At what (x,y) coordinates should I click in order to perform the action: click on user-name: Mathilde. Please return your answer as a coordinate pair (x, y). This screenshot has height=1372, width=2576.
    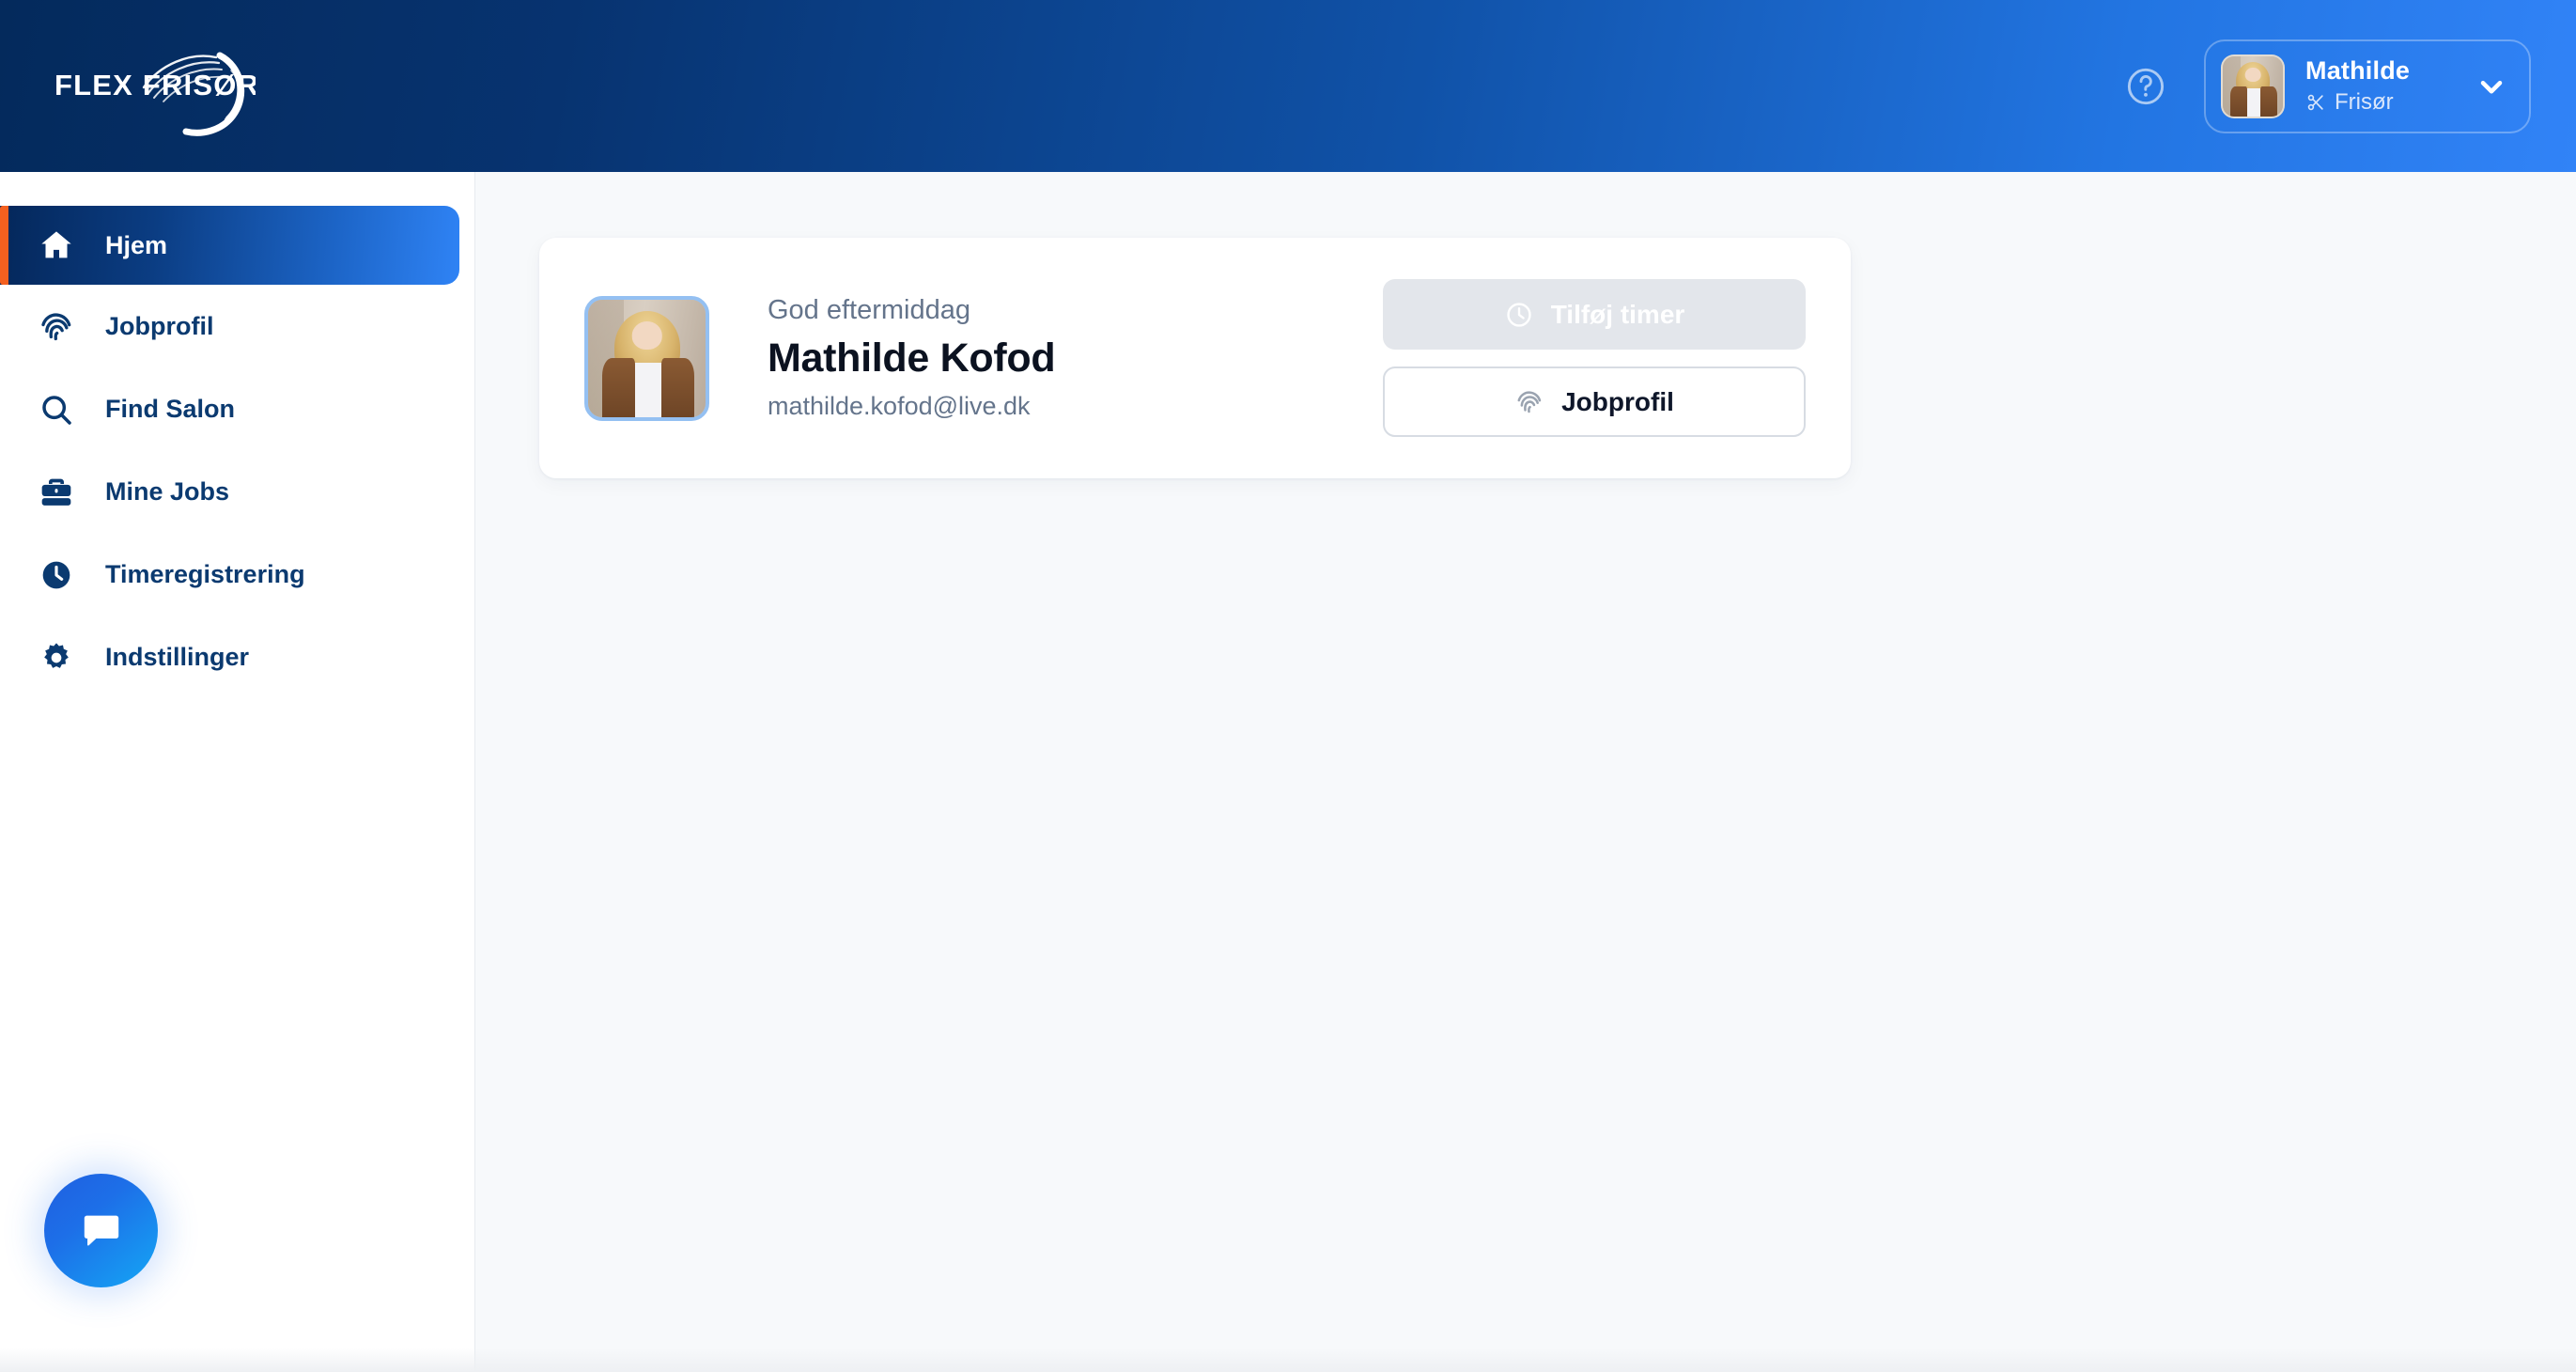
    Looking at the image, I should click on (2358, 71).